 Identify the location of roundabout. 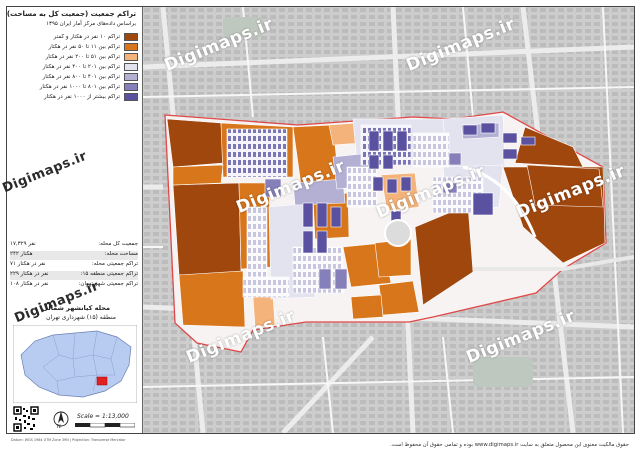
(398, 233).